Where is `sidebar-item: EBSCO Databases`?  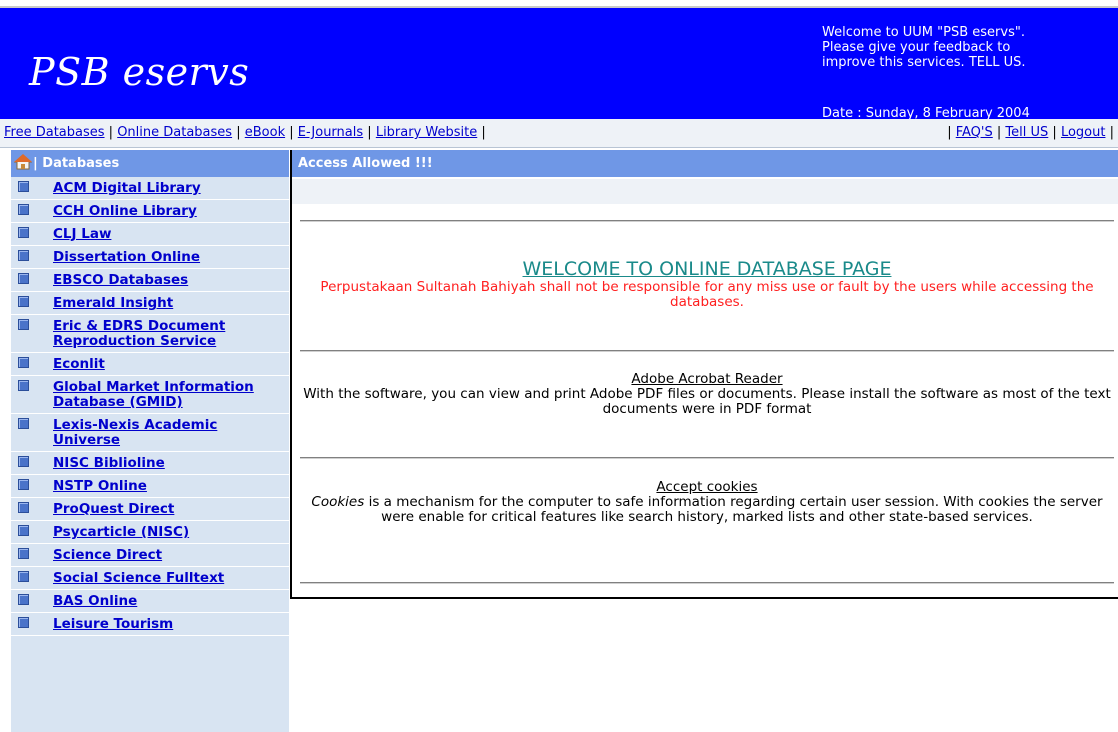
sidebar-item: EBSCO Databases is located at coordinates (150, 280).